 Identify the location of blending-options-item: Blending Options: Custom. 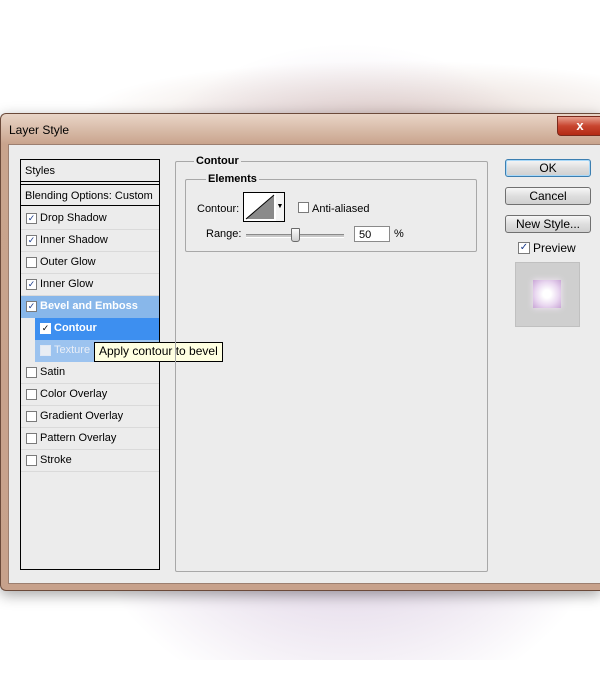
(90, 195).